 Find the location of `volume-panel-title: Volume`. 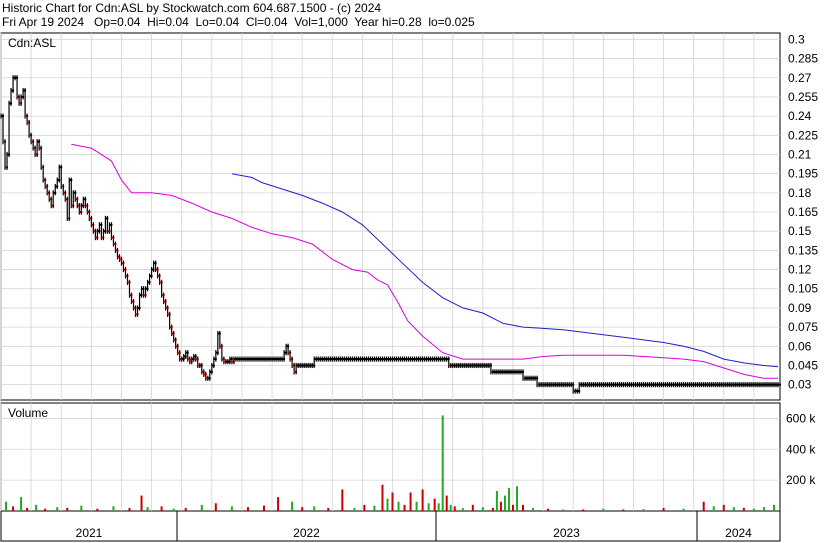

volume-panel-title: Volume is located at coordinates (28, 413).